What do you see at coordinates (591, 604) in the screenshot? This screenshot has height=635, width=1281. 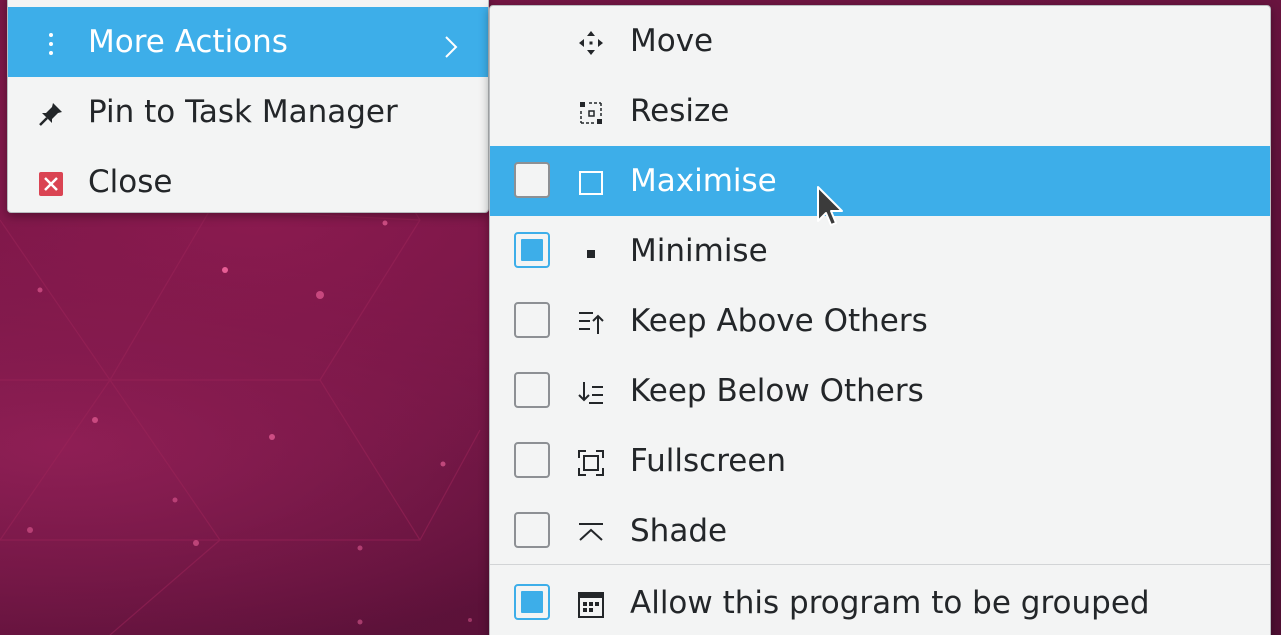 I see `grouping-icon` at bounding box center [591, 604].